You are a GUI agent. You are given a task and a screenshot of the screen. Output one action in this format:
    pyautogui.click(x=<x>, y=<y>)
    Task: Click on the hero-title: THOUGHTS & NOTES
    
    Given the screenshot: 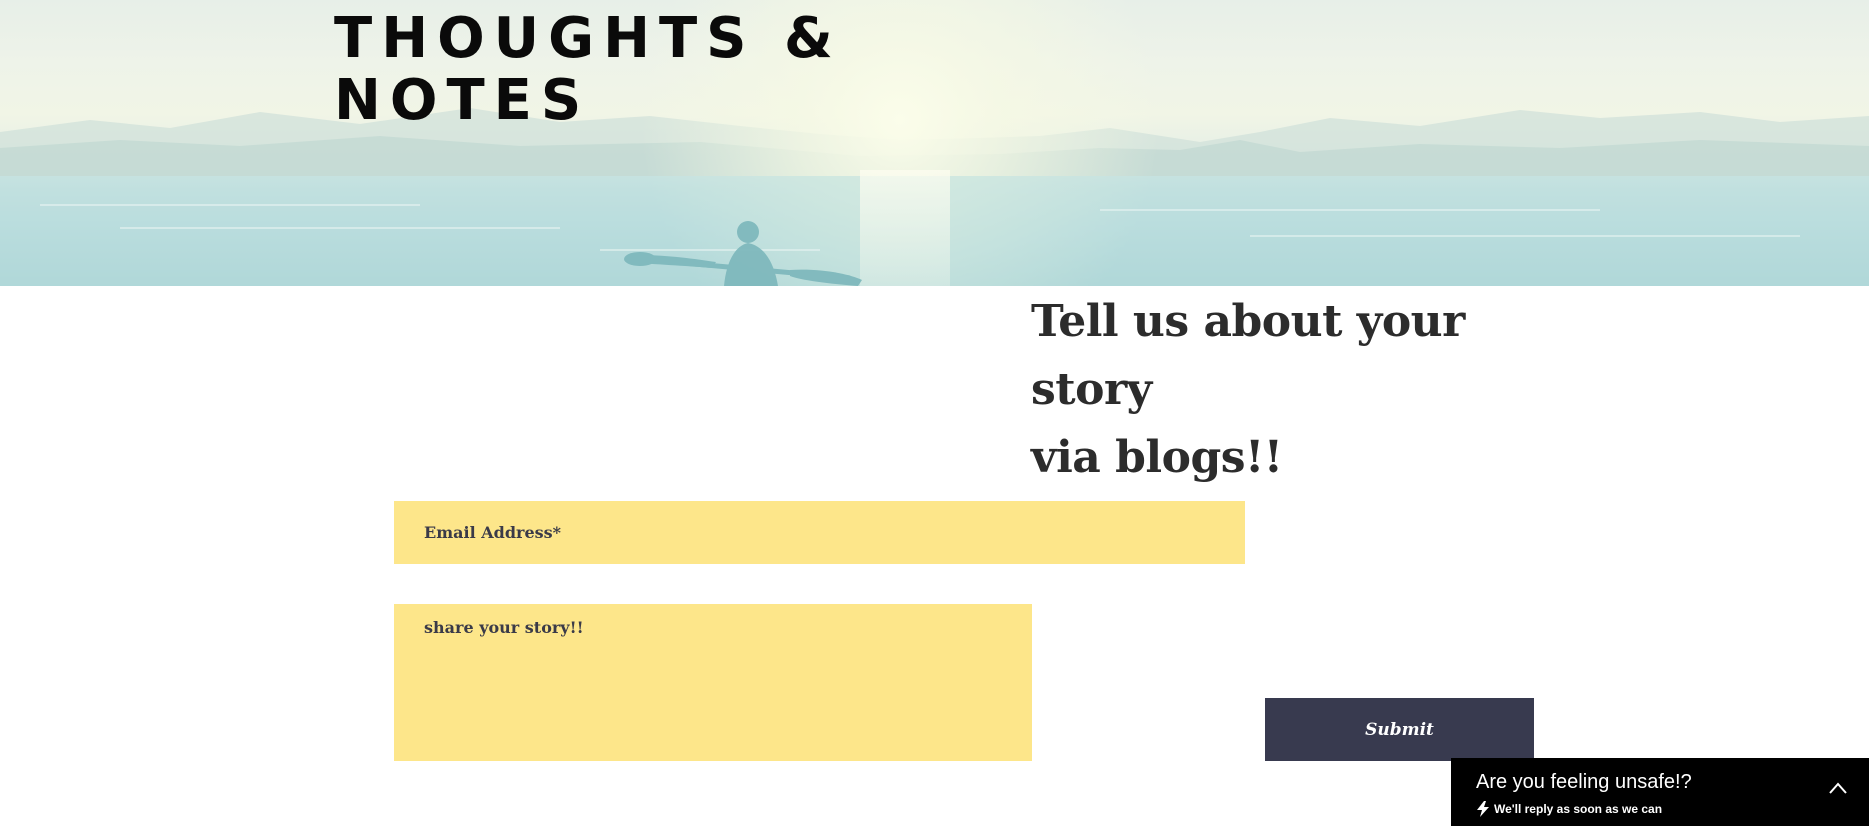 What is the action you would take?
    pyautogui.click(x=614, y=70)
    